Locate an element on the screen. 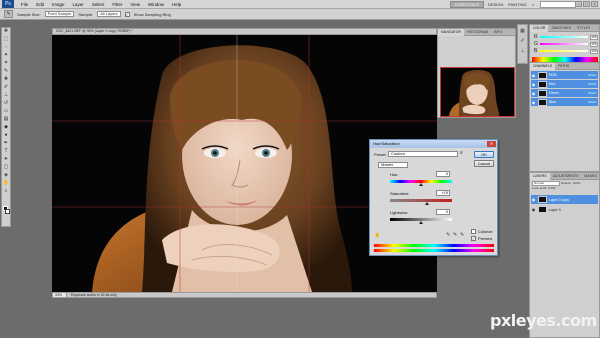 The image size is (600, 338). layer-row-layer-0: ◉ Layer 0 is located at coordinates (564, 209).